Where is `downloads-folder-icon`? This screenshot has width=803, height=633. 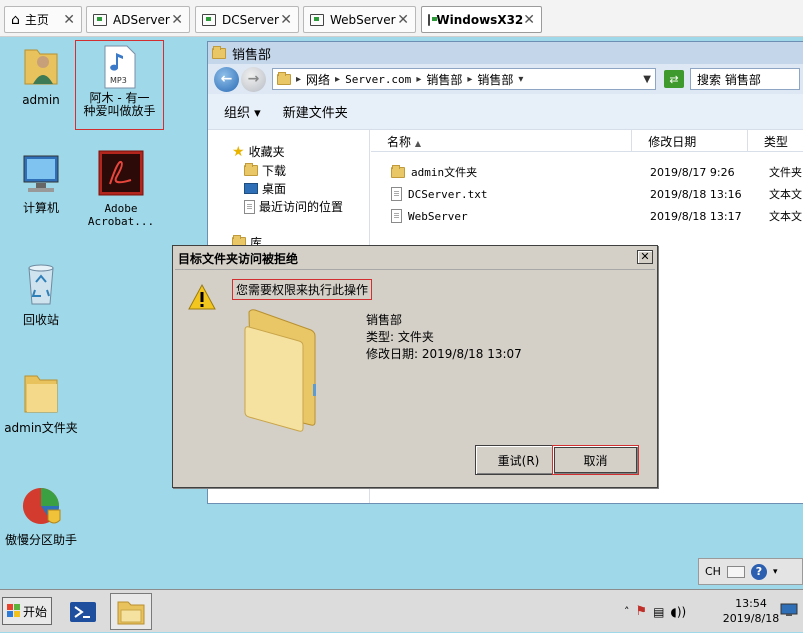 downloads-folder-icon is located at coordinates (251, 169).